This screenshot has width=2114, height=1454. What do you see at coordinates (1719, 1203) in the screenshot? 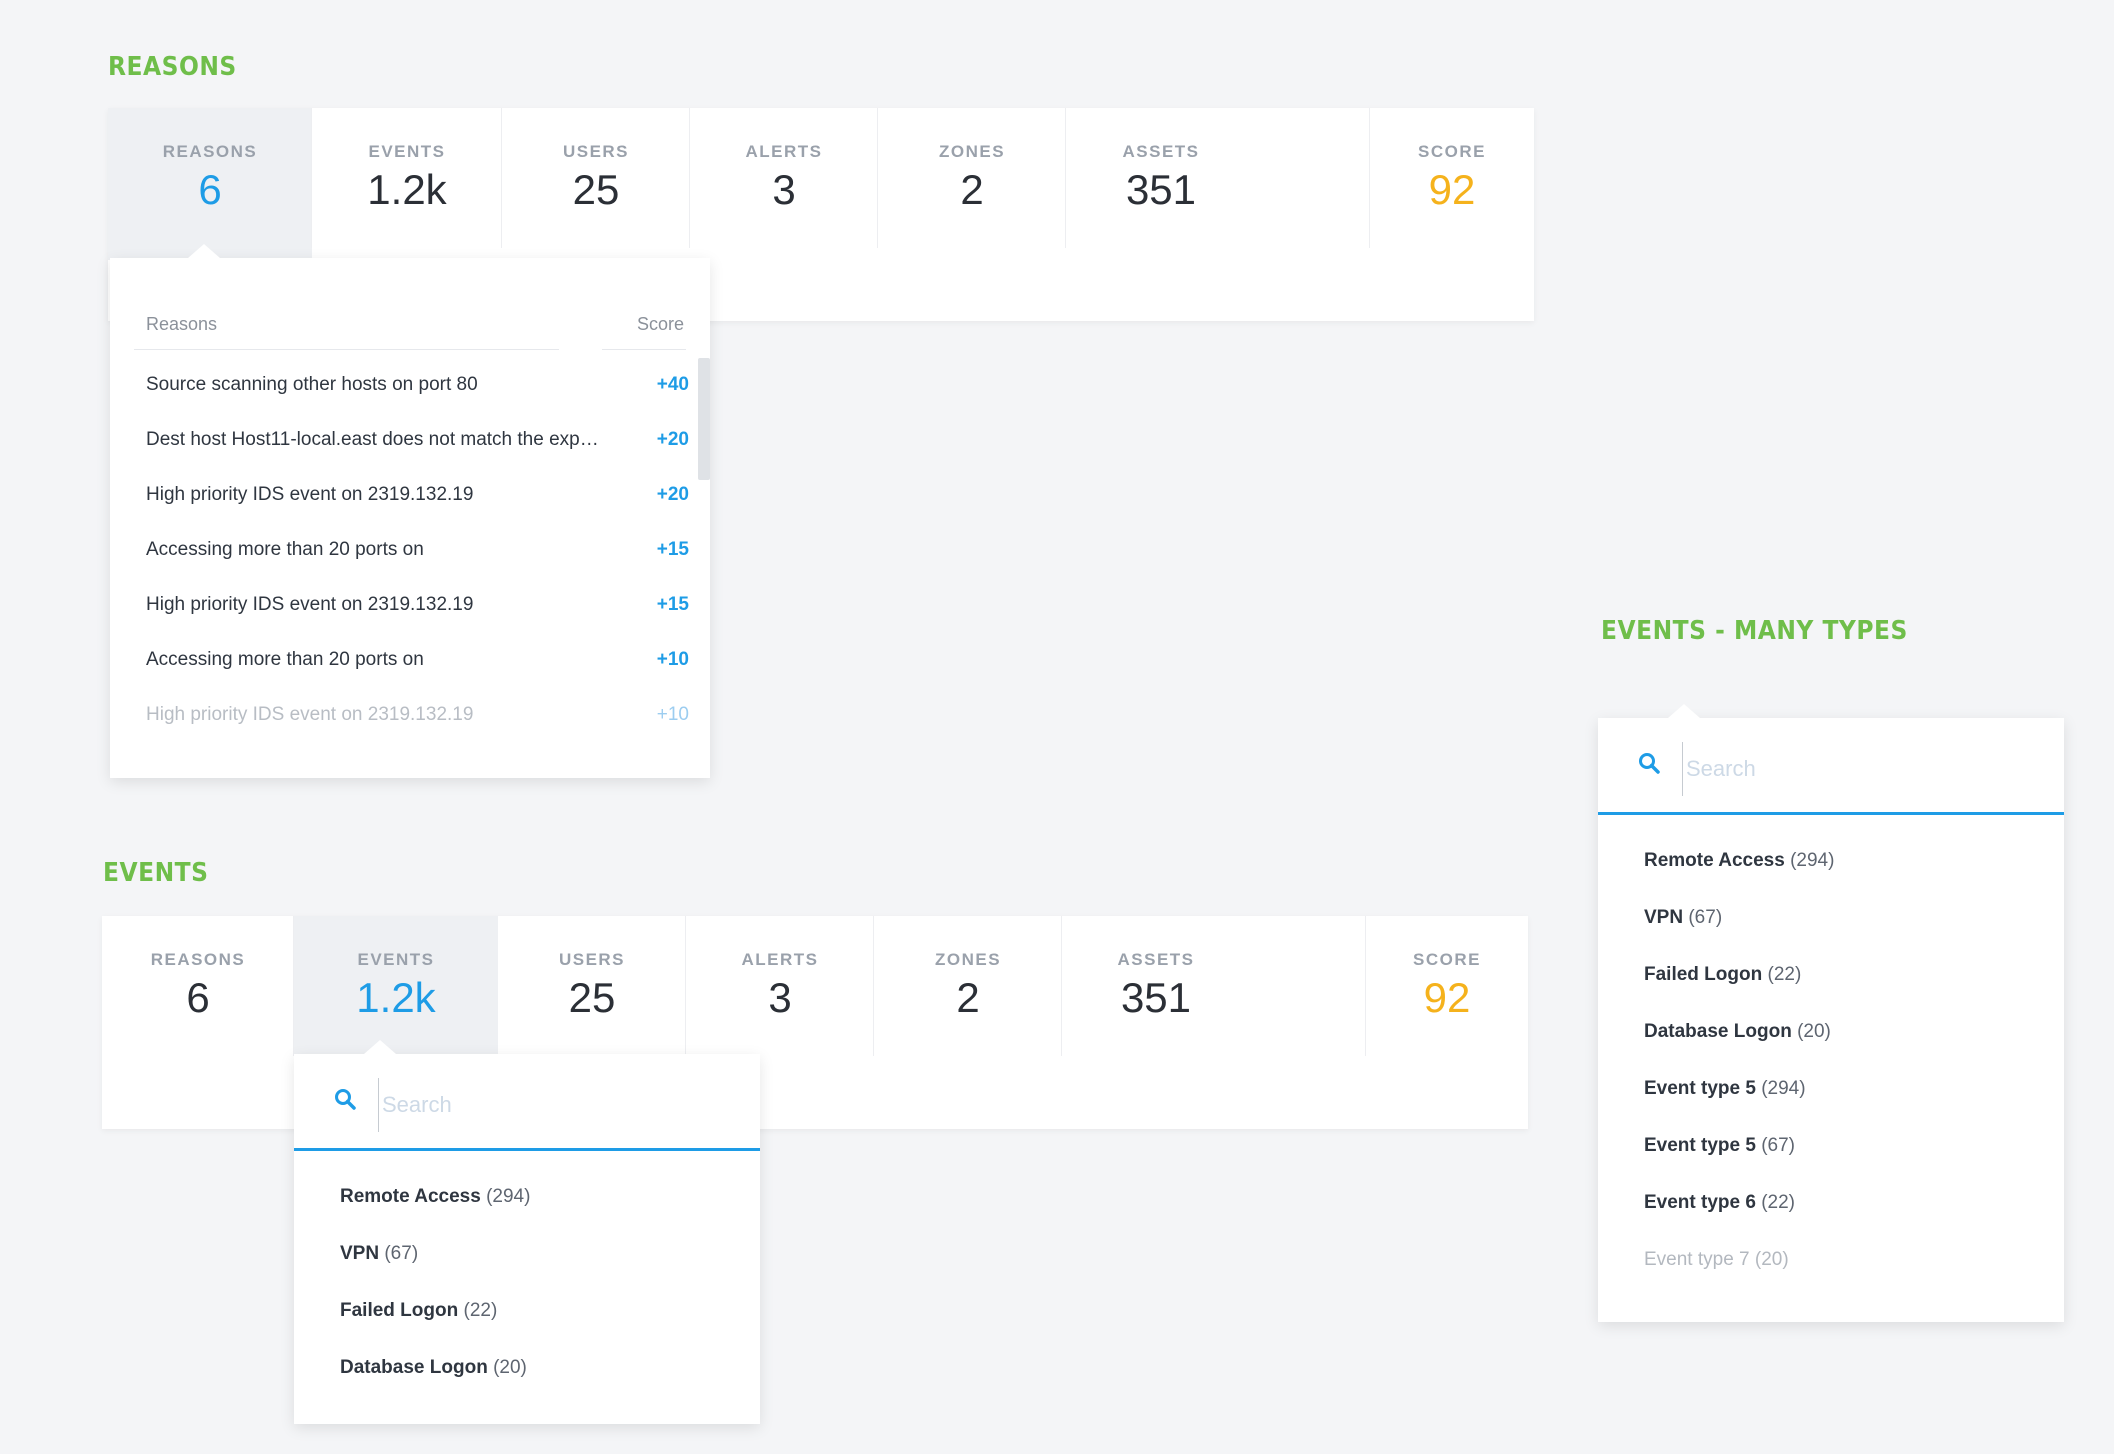
I see `event-type-item: Event type 6 (22)` at bounding box center [1719, 1203].